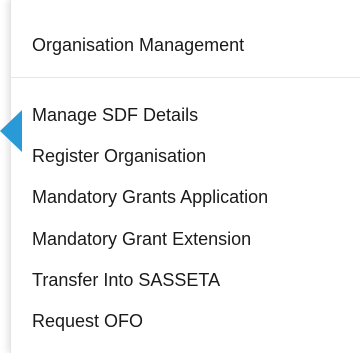 The height and width of the screenshot is (353, 360). Describe the element at coordinates (141, 239) in the screenshot. I see `menu-item-mandatory-grant-extension: Mandatory Grant Extension` at that location.